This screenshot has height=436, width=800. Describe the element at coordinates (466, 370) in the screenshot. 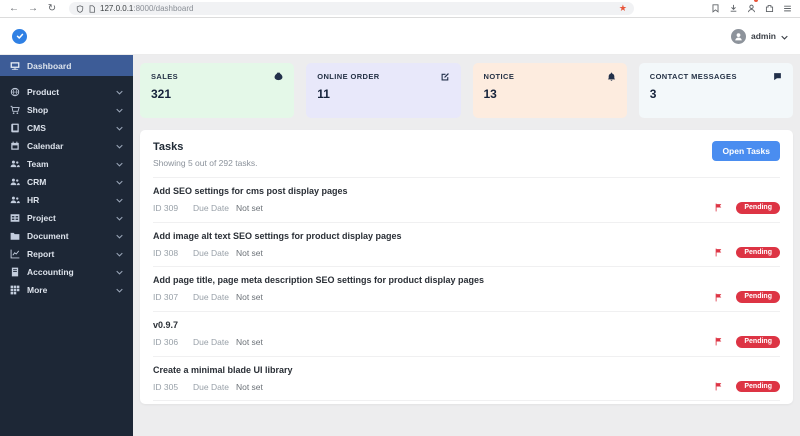

I see `task-title: Create a minimal blade UI library` at that location.